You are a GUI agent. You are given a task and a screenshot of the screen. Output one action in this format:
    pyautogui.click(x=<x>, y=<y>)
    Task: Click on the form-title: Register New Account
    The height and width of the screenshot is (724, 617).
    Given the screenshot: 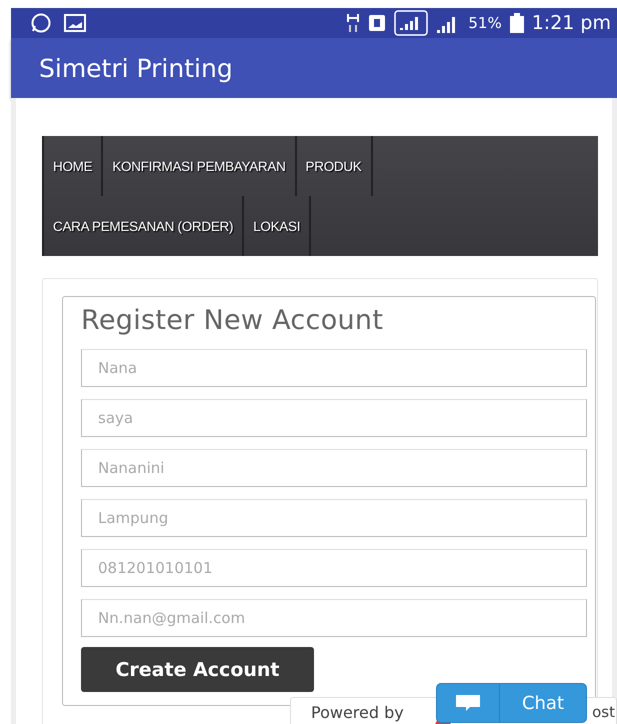 What is the action you would take?
    pyautogui.click(x=232, y=320)
    